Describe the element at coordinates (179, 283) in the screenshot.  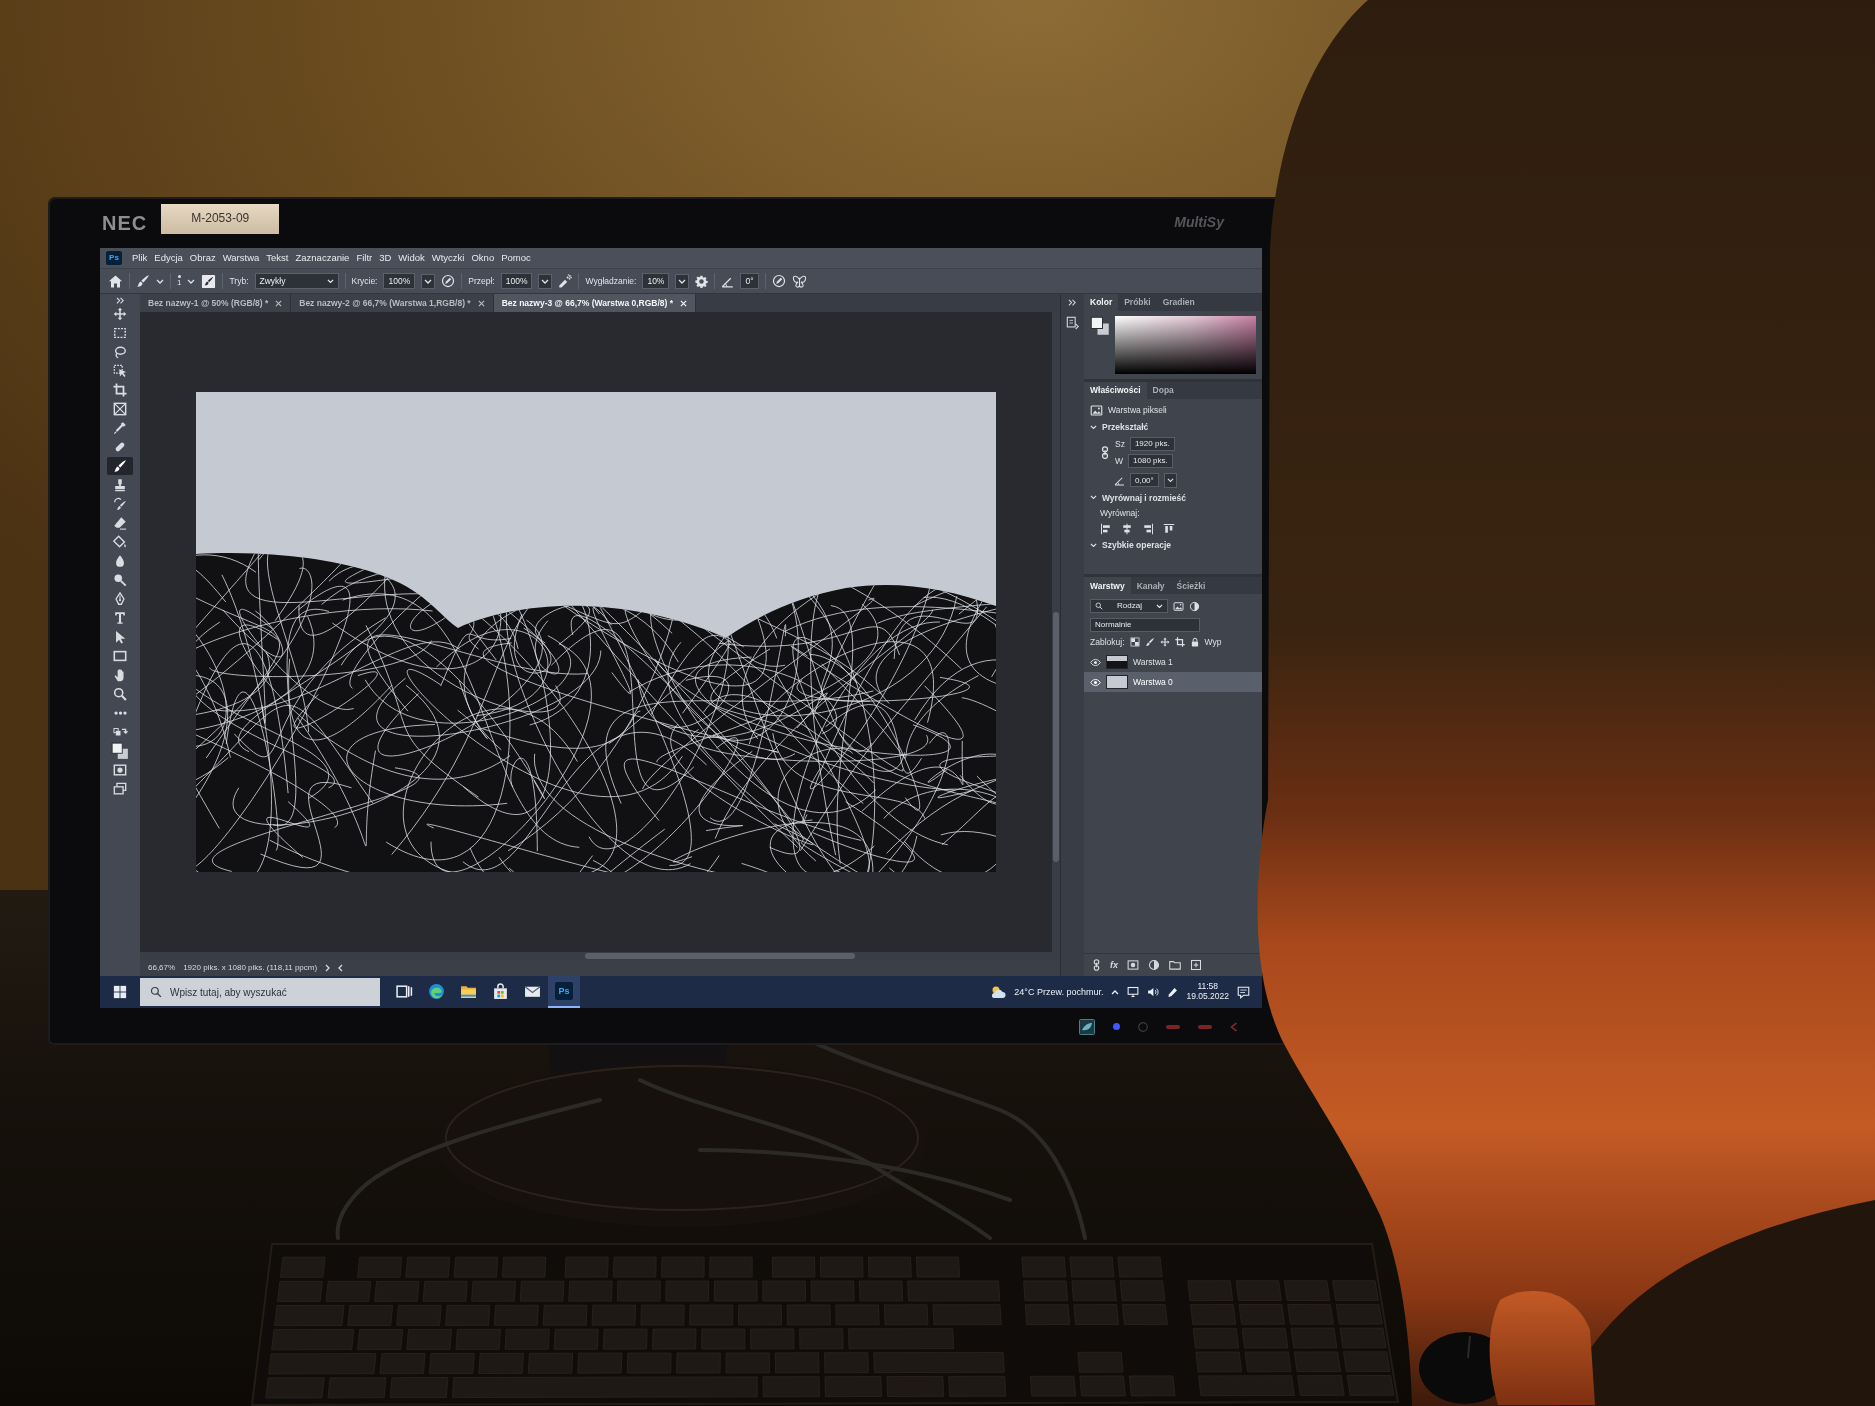
I see `brush-size: 1` at that location.